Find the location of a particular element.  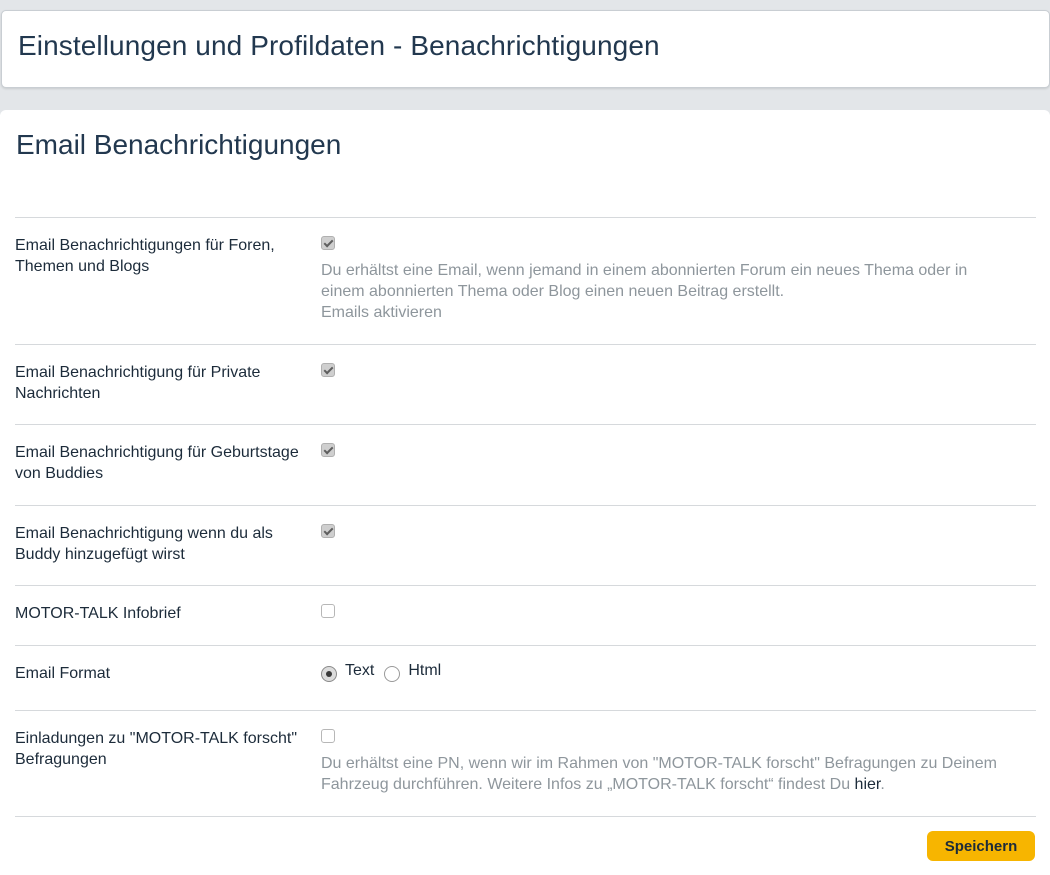

radio-option-text: Text is located at coordinates (347, 671).